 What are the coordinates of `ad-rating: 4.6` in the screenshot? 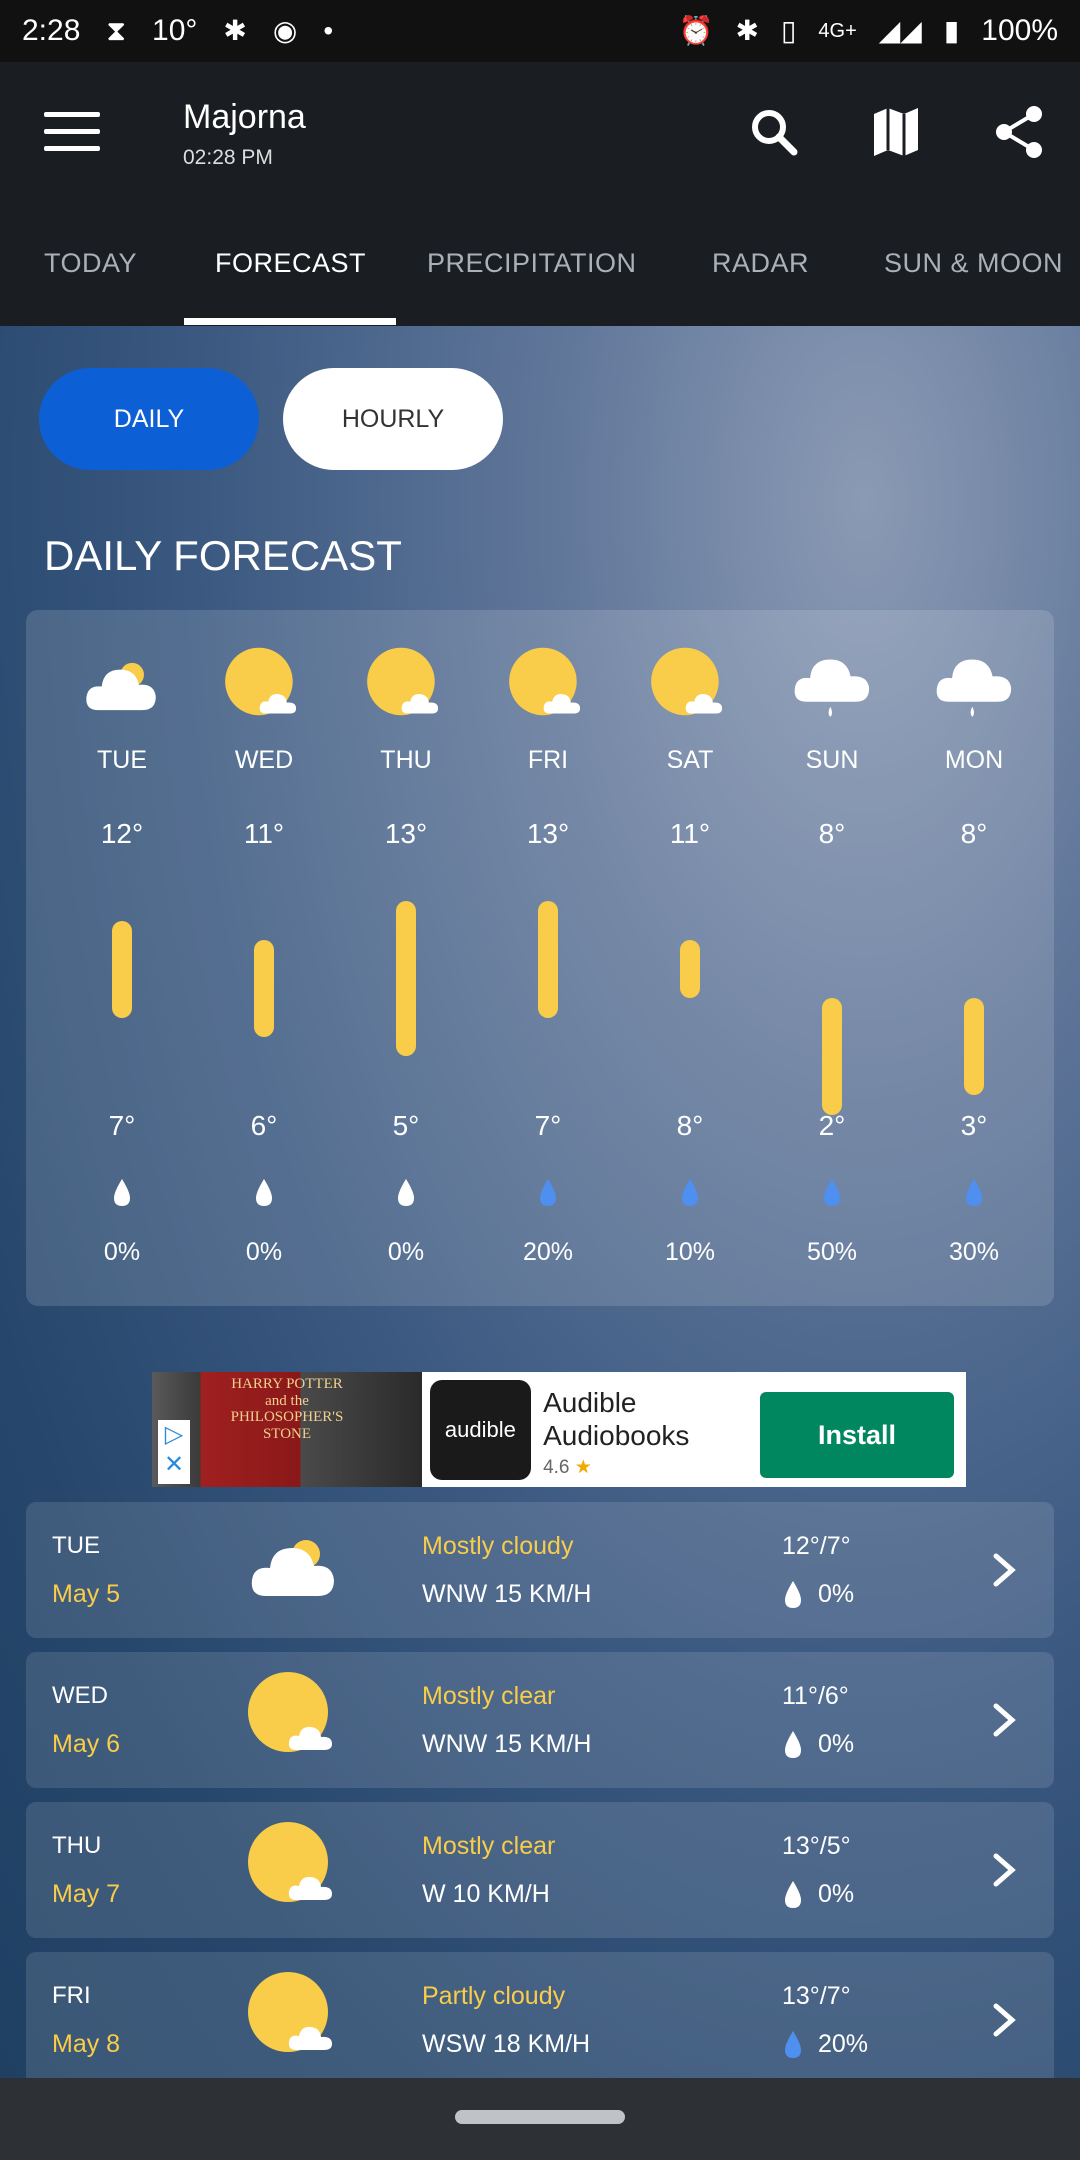 It's located at (556, 1467).